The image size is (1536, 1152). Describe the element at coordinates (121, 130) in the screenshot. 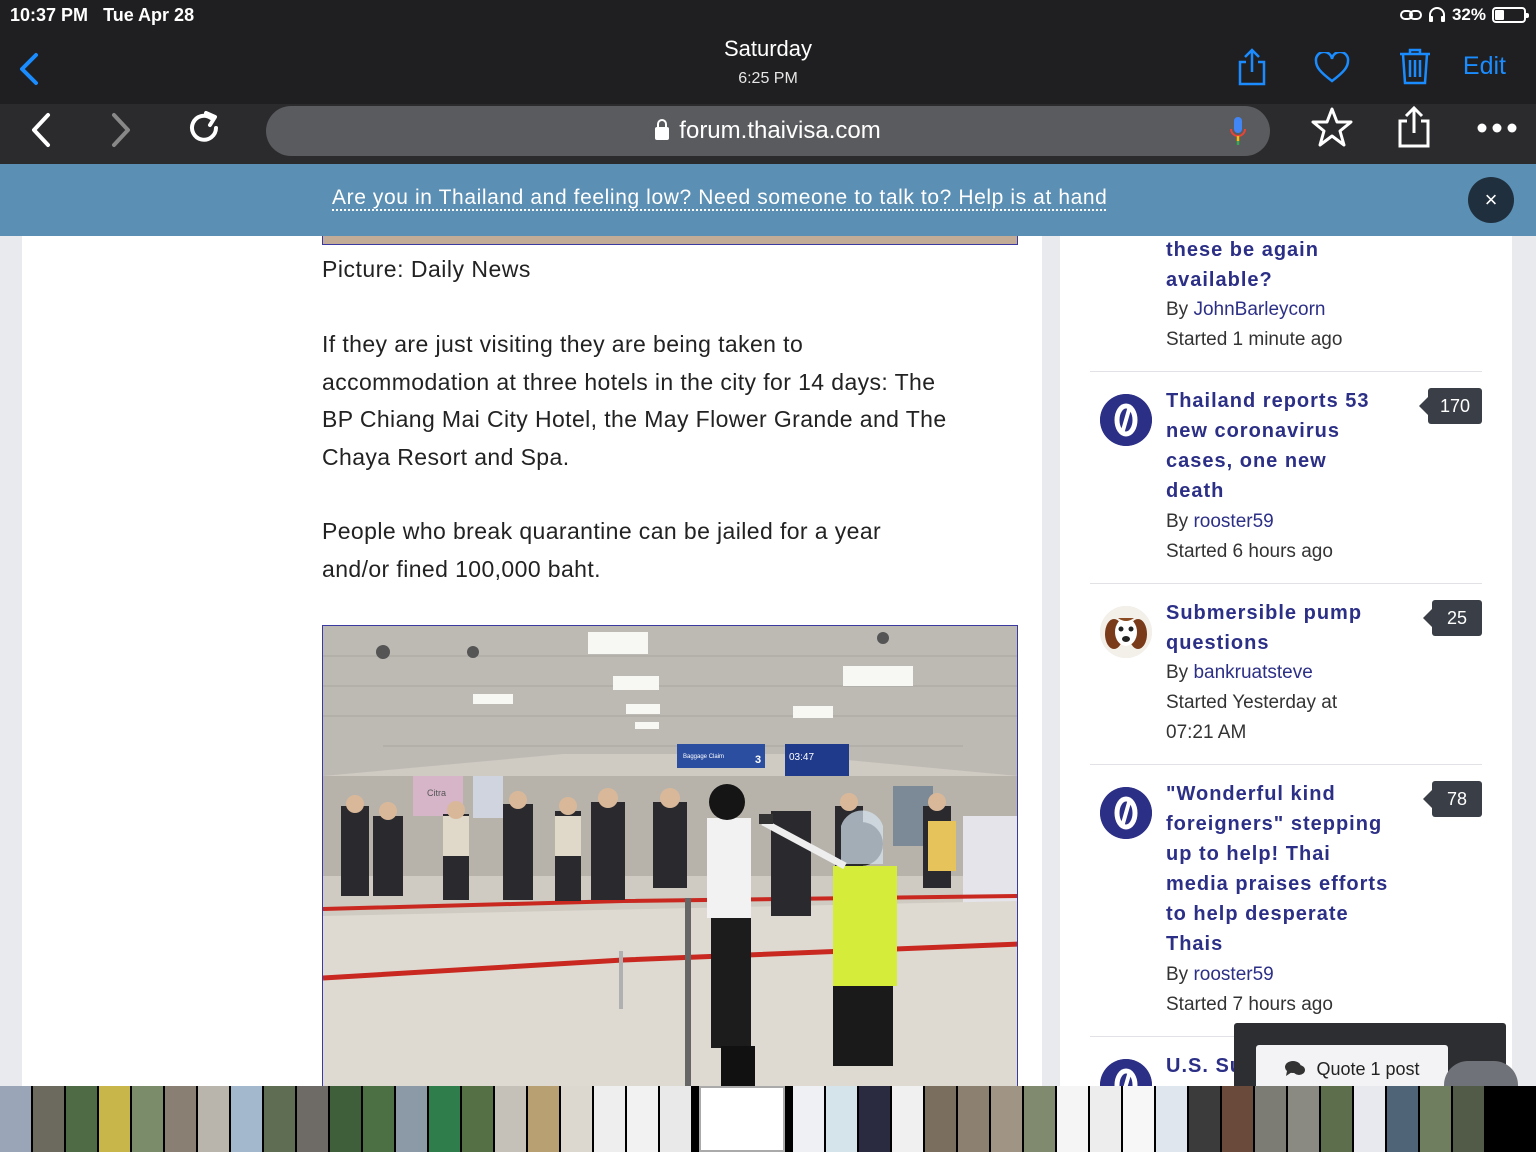

I see `browser-forward-icon` at that location.